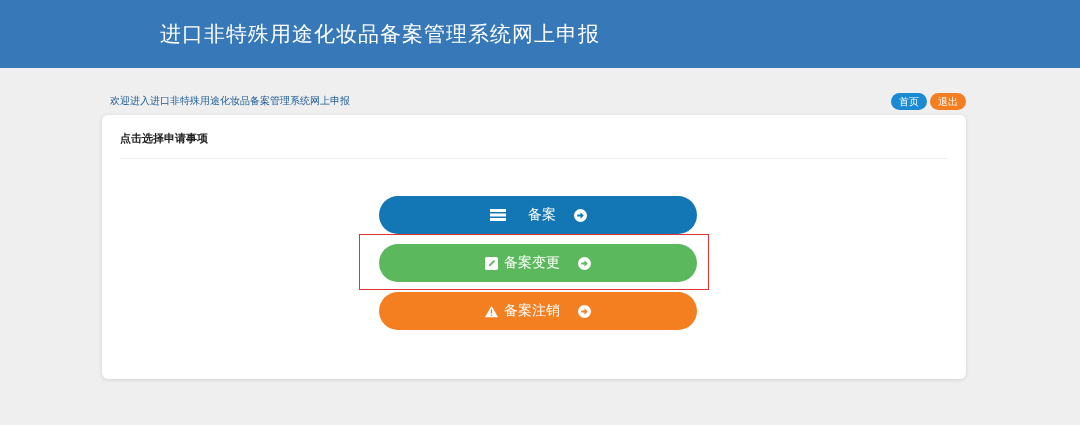 This screenshot has width=1080, height=425. What do you see at coordinates (497, 215) in the screenshot?
I see `list-icon` at bounding box center [497, 215].